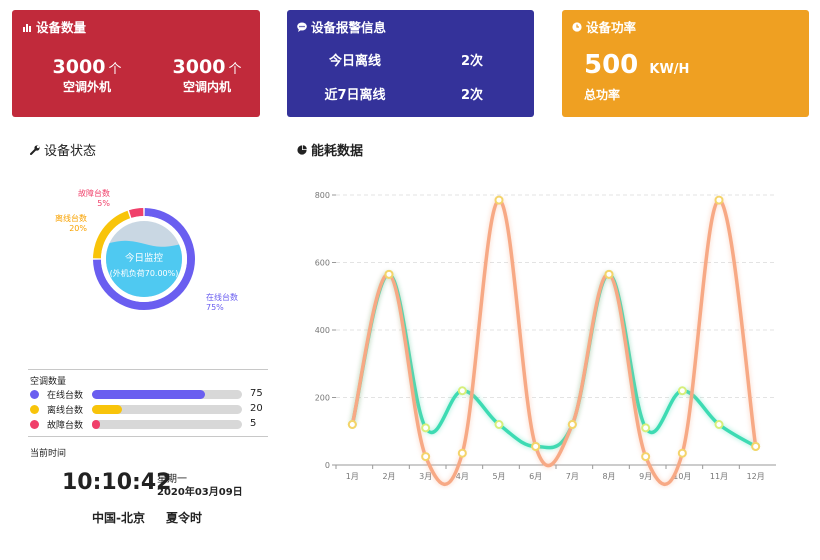 This screenshot has width=820, height=560. I want to click on online-dot, so click(34, 394).